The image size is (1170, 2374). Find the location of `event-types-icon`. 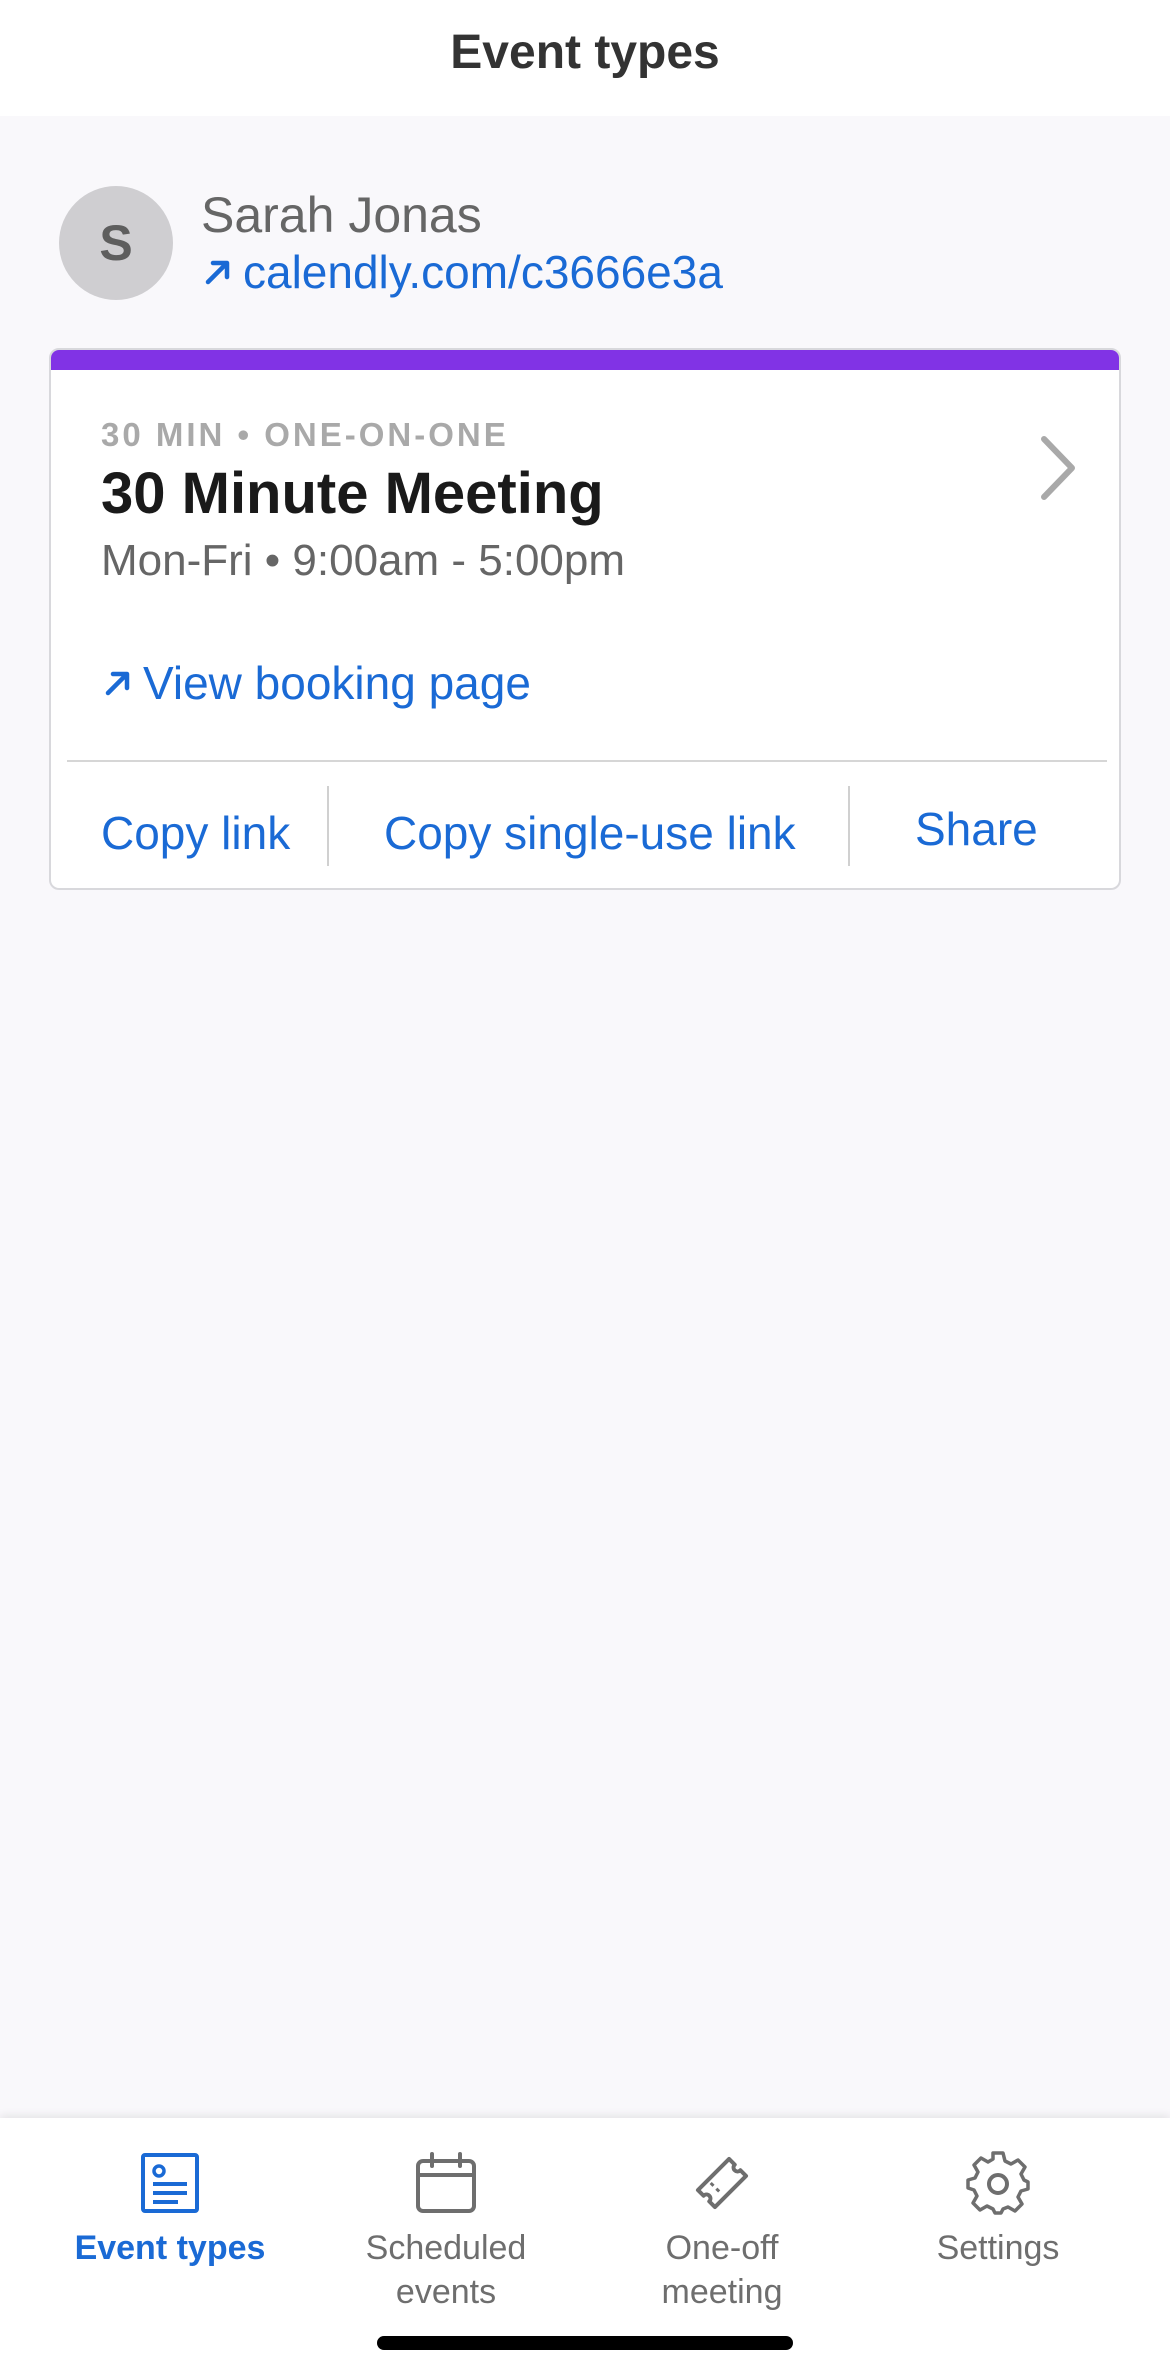

event-types-icon is located at coordinates (170, 2183).